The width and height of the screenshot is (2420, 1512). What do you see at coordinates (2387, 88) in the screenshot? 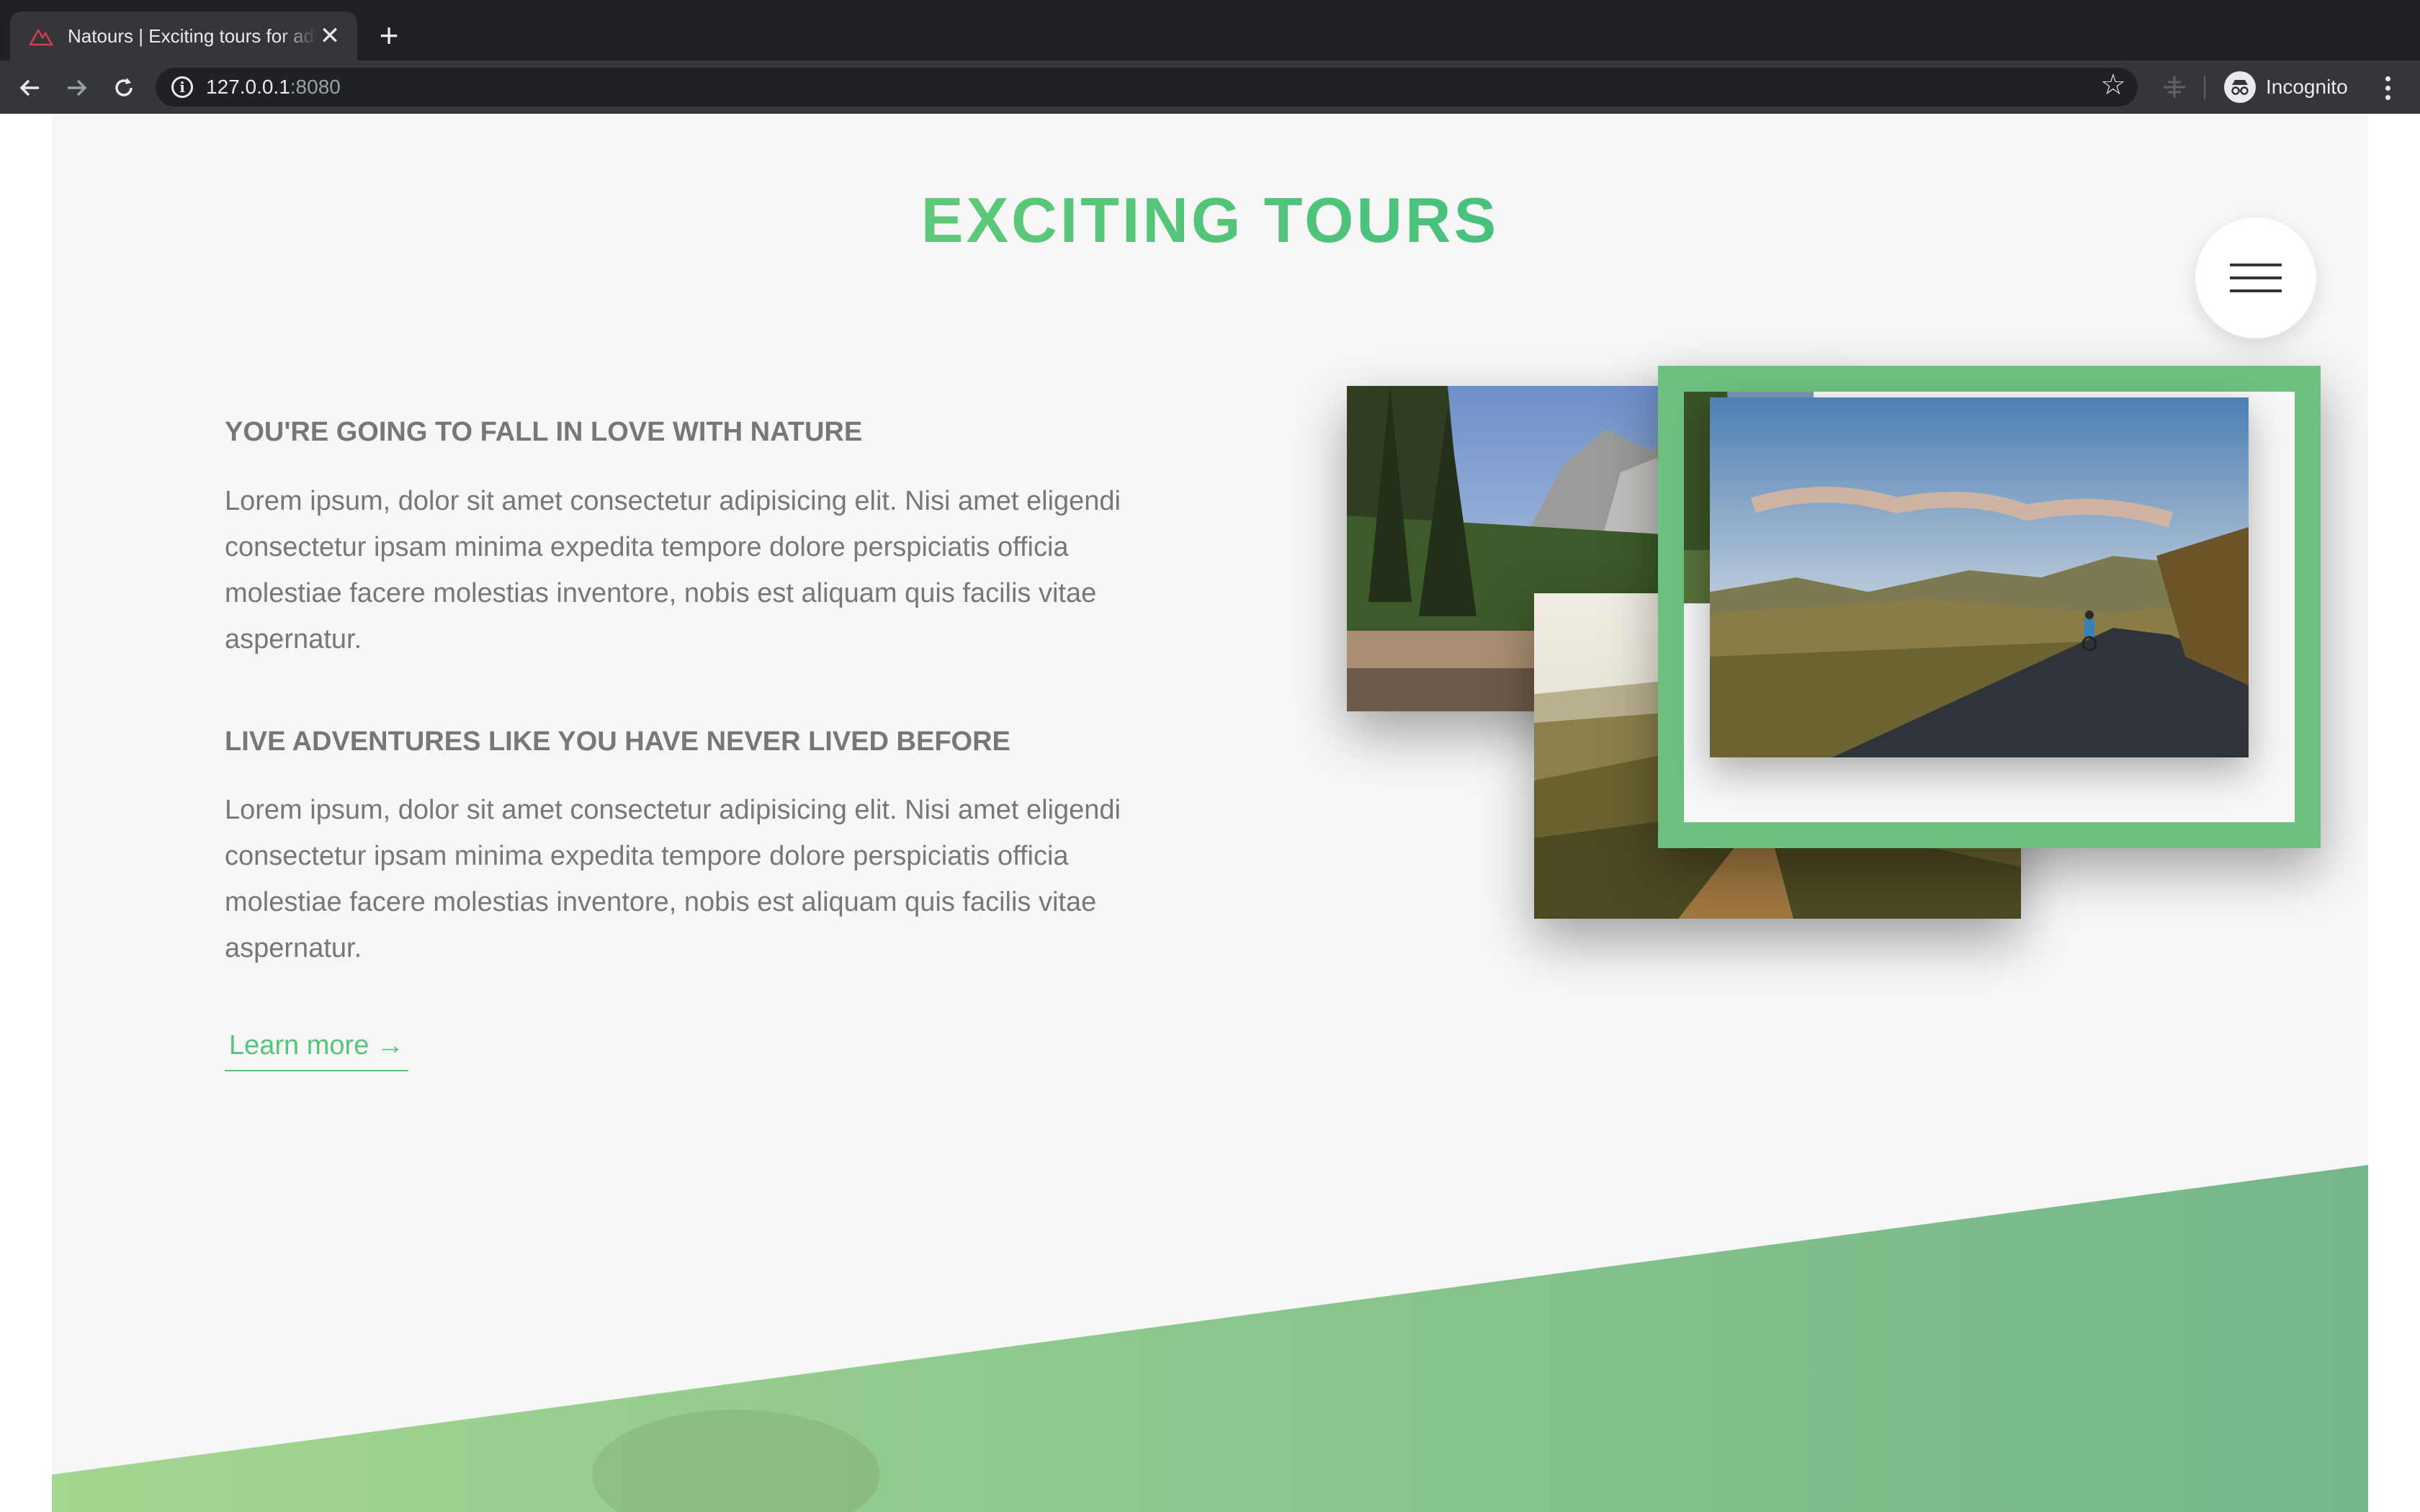
I see `more-vert-icon` at bounding box center [2387, 88].